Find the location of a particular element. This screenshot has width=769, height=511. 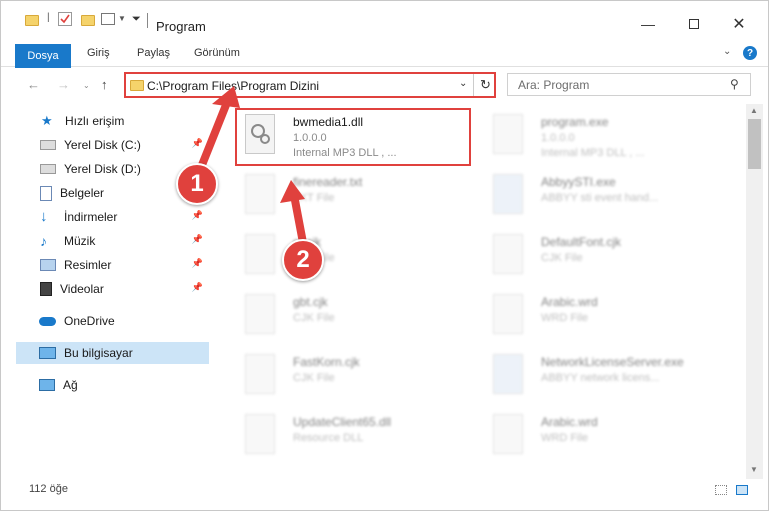

tab-dosya: Dosya is located at coordinates (43, 56).